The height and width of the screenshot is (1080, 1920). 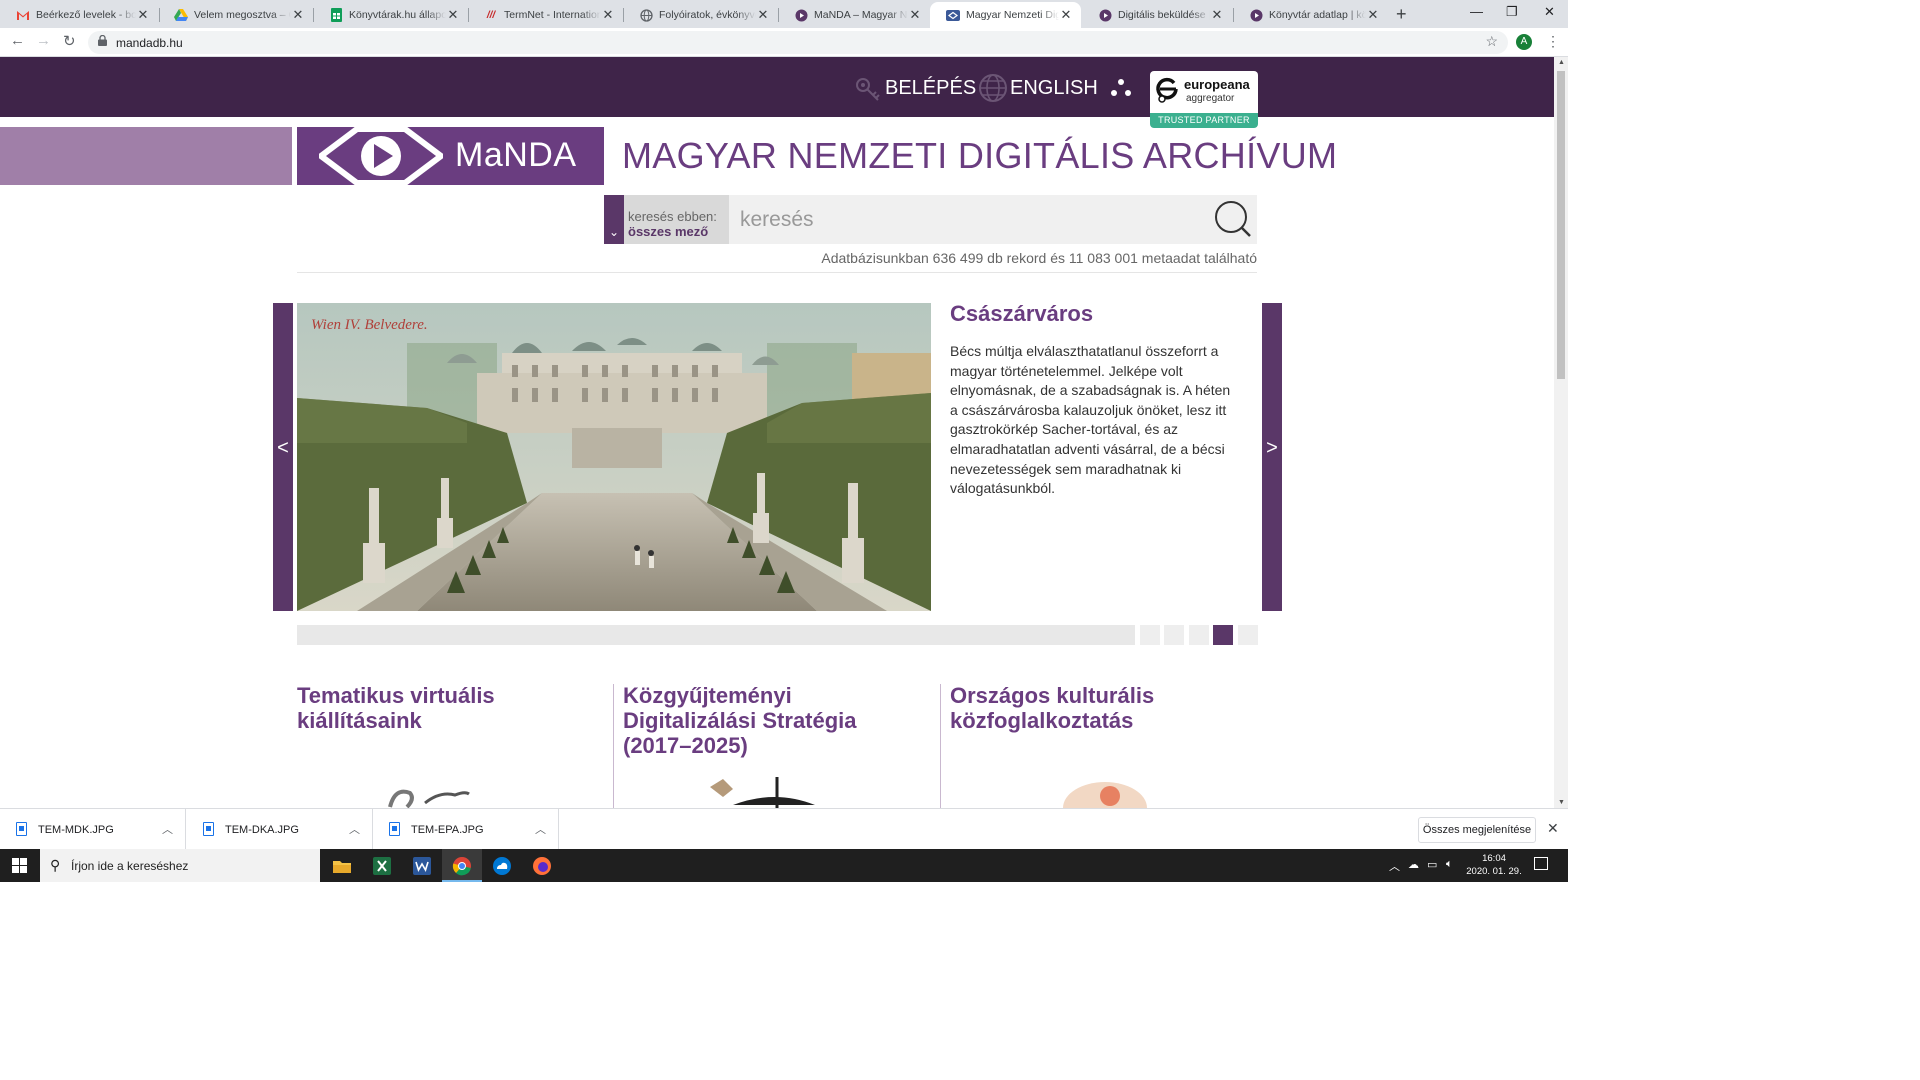 I want to click on file-explorer-icon, so click(x=342, y=865).